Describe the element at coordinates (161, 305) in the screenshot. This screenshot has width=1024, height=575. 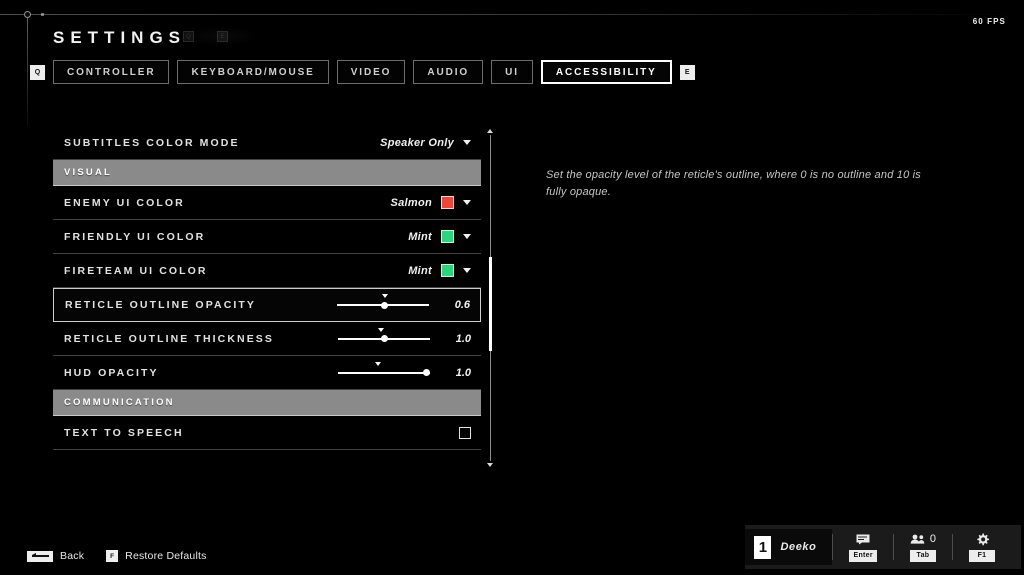
I see `settings-row-label: RETICLE OUTLINE OPACITY` at that location.